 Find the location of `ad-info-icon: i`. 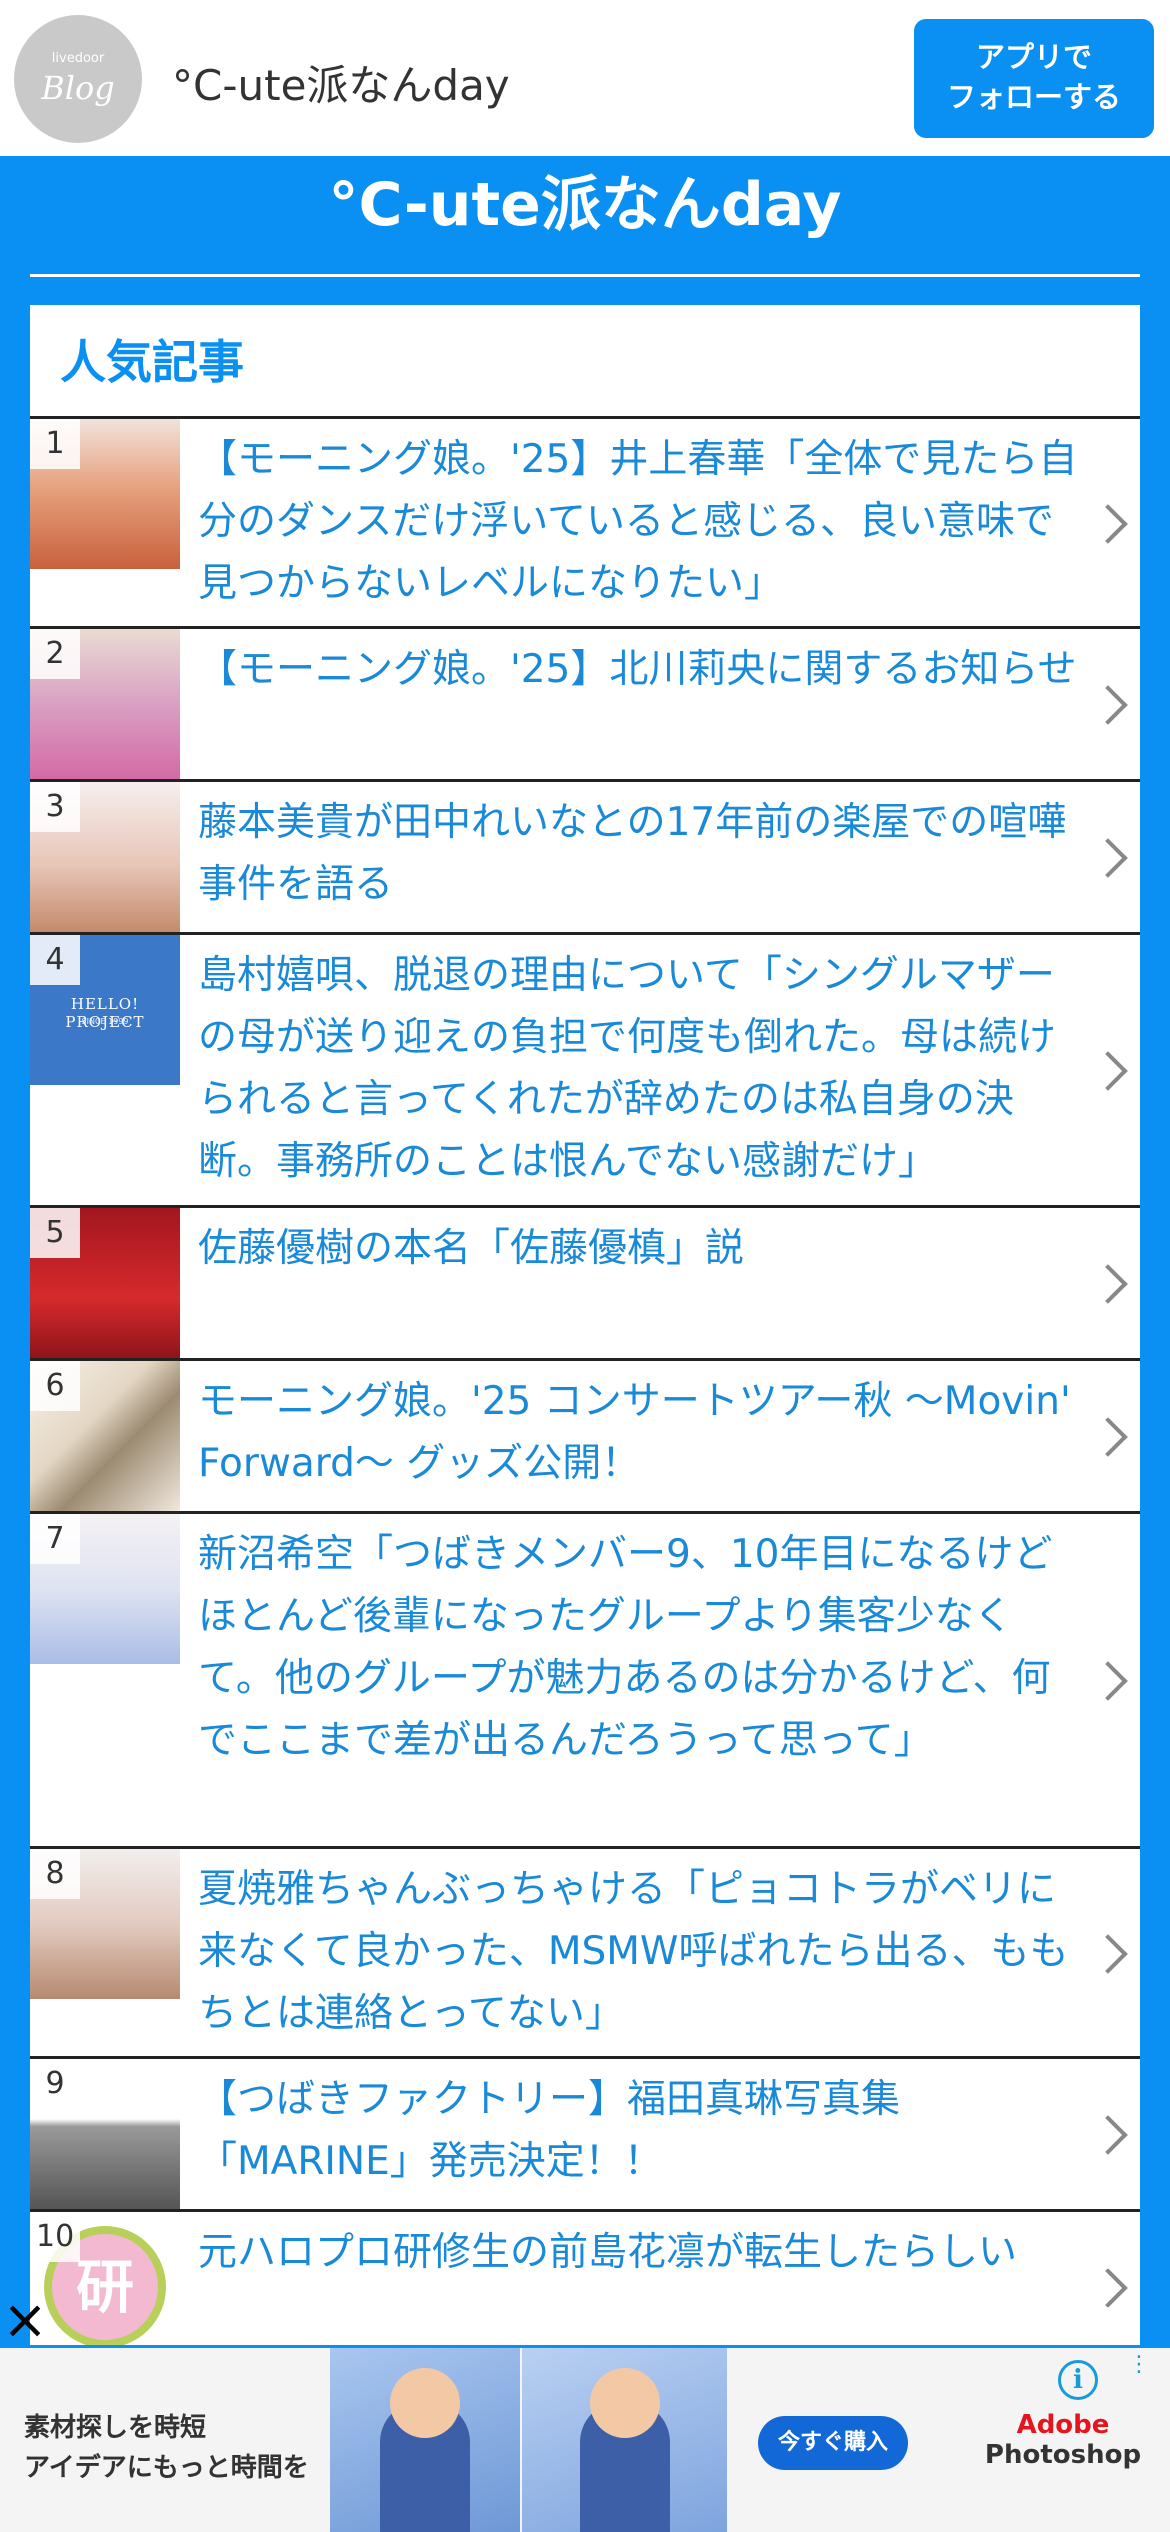

ad-info-icon: i is located at coordinates (1078, 2380).